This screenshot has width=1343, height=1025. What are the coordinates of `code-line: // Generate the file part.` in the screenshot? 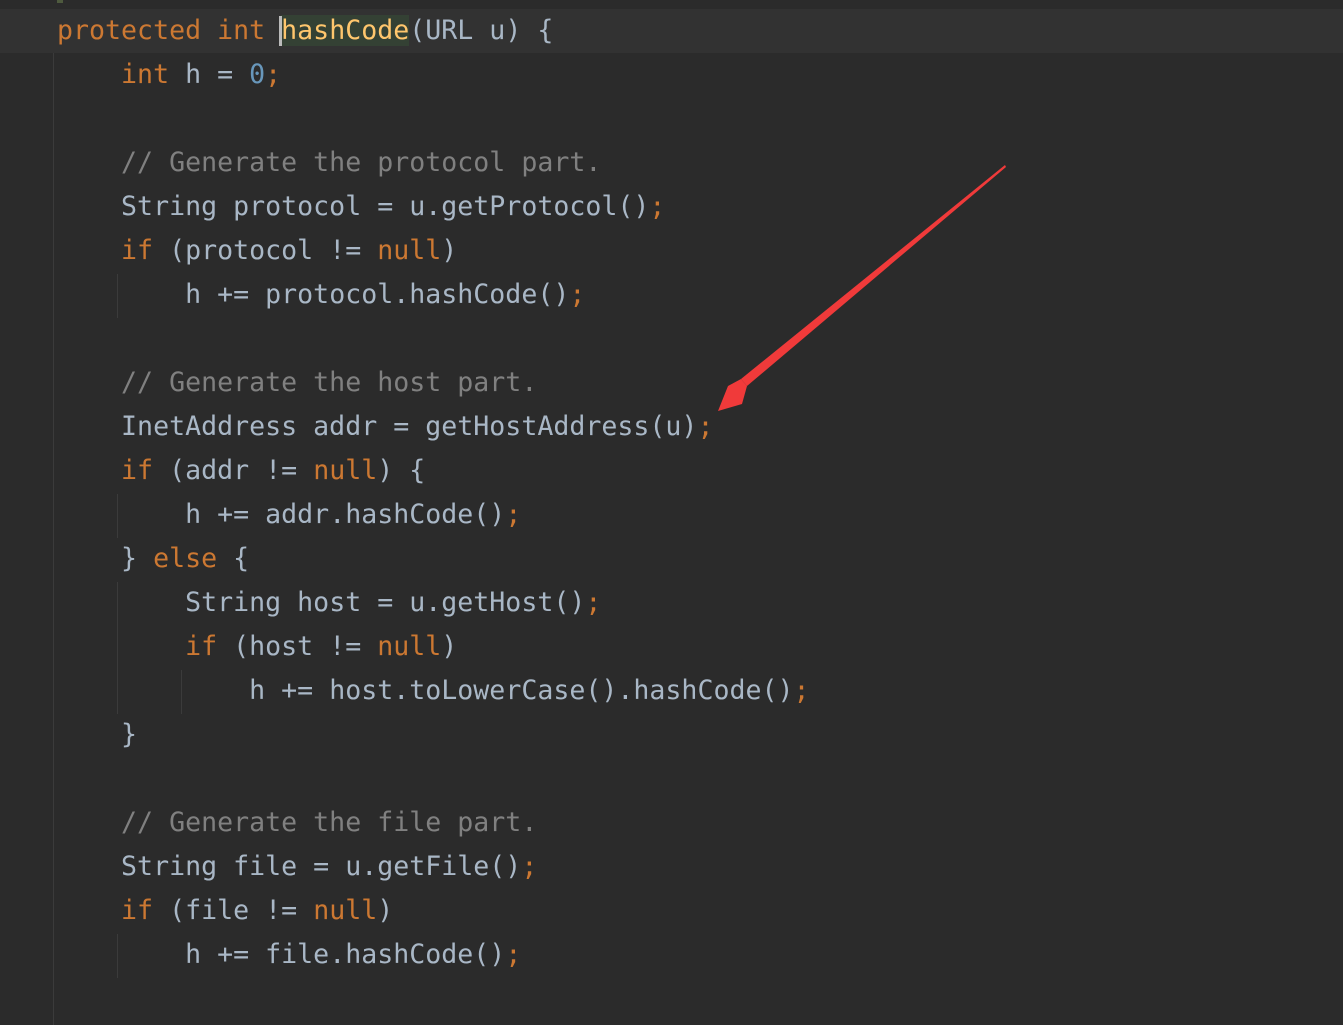 It's located at (297, 823).